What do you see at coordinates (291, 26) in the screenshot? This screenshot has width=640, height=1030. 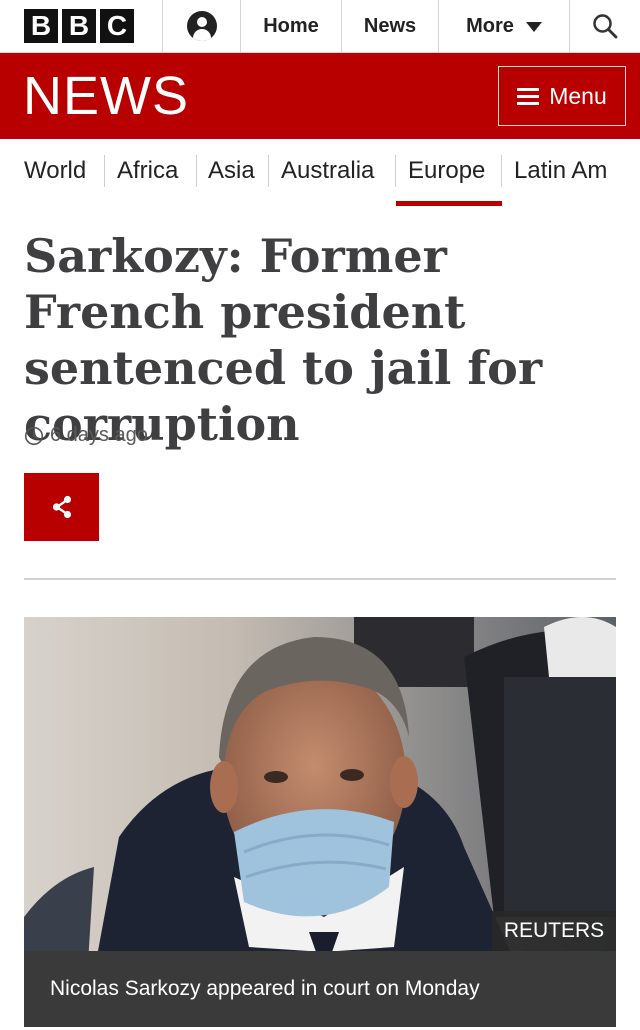 I see `nav-home: Home` at bounding box center [291, 26].